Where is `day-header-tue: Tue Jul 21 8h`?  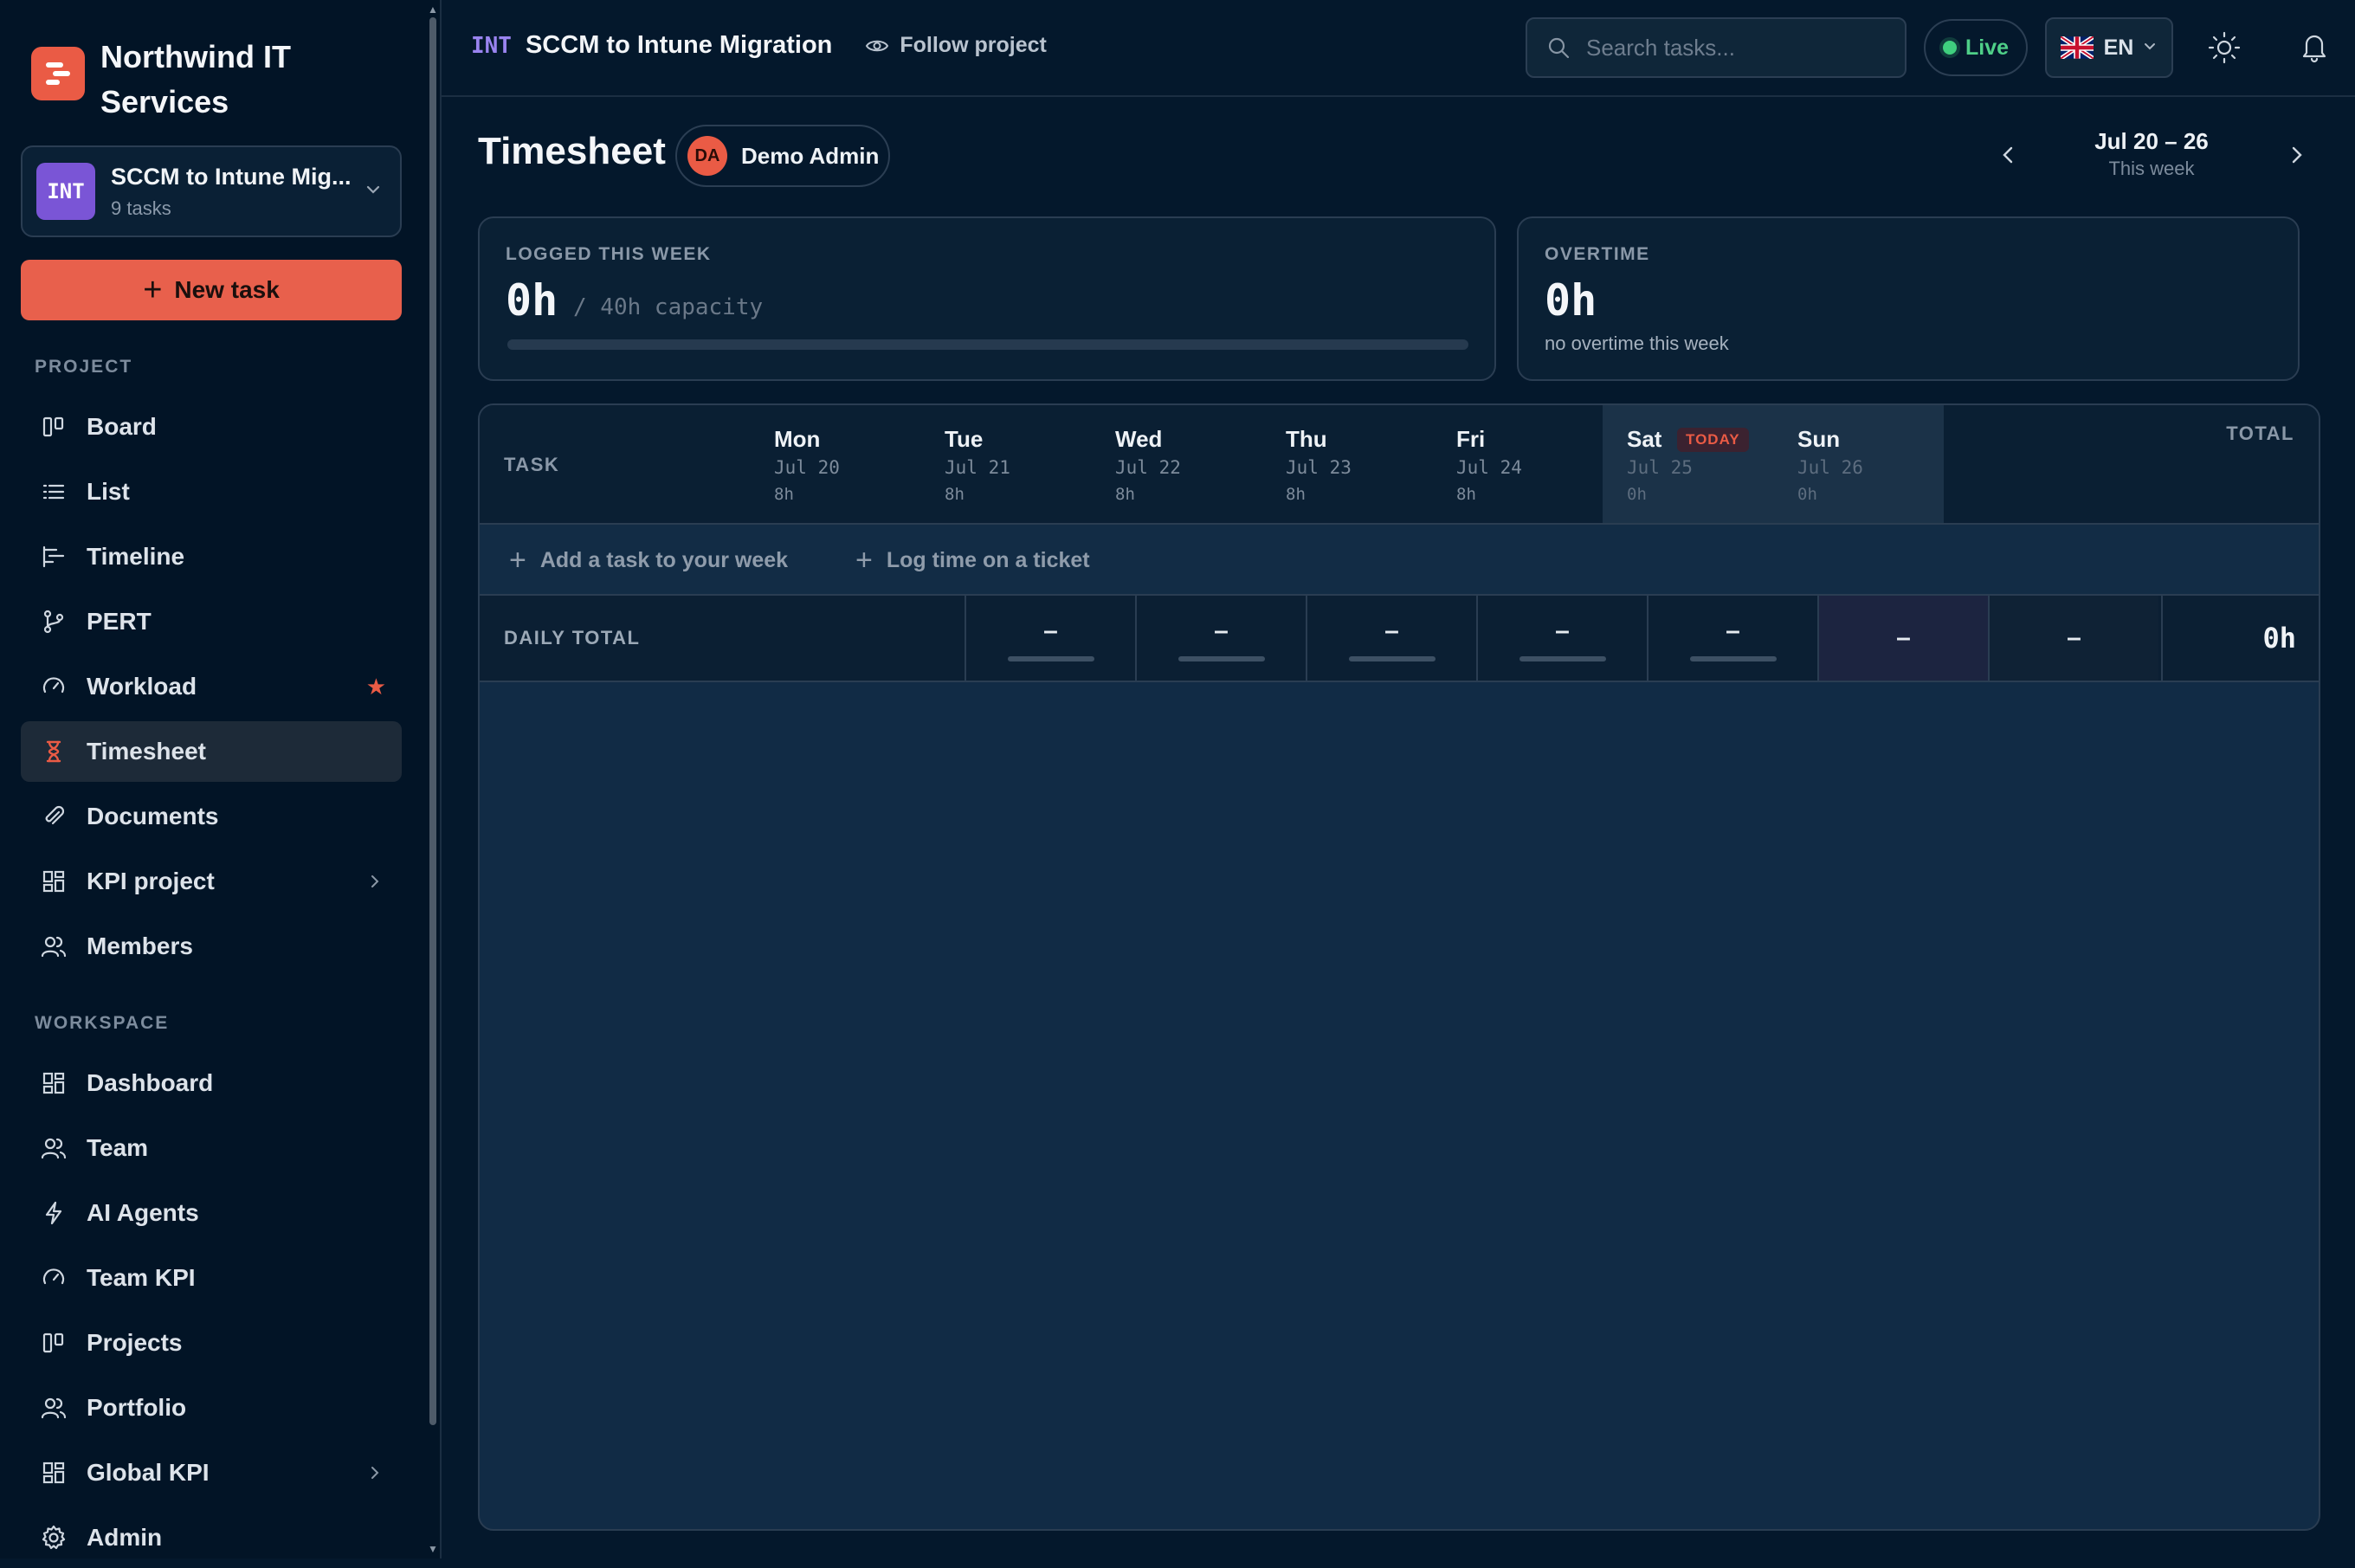
day-header-tue: Tue Jul 21 8h is located at coordinates (1005, 464).